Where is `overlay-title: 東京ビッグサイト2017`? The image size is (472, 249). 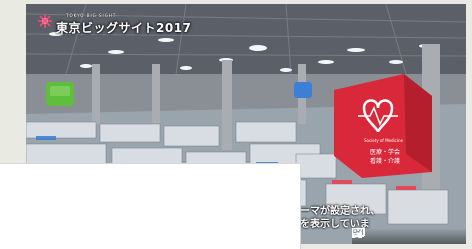
overlay-title: 東京ビッグサイト2017 is located at coordinates (124, 28).